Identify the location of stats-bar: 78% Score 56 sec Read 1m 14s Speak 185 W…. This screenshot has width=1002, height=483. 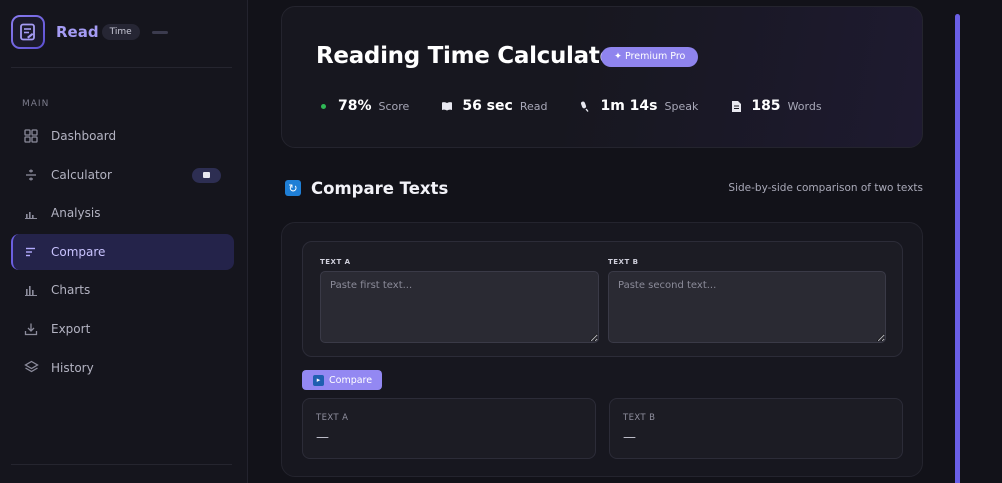
(584, 106).